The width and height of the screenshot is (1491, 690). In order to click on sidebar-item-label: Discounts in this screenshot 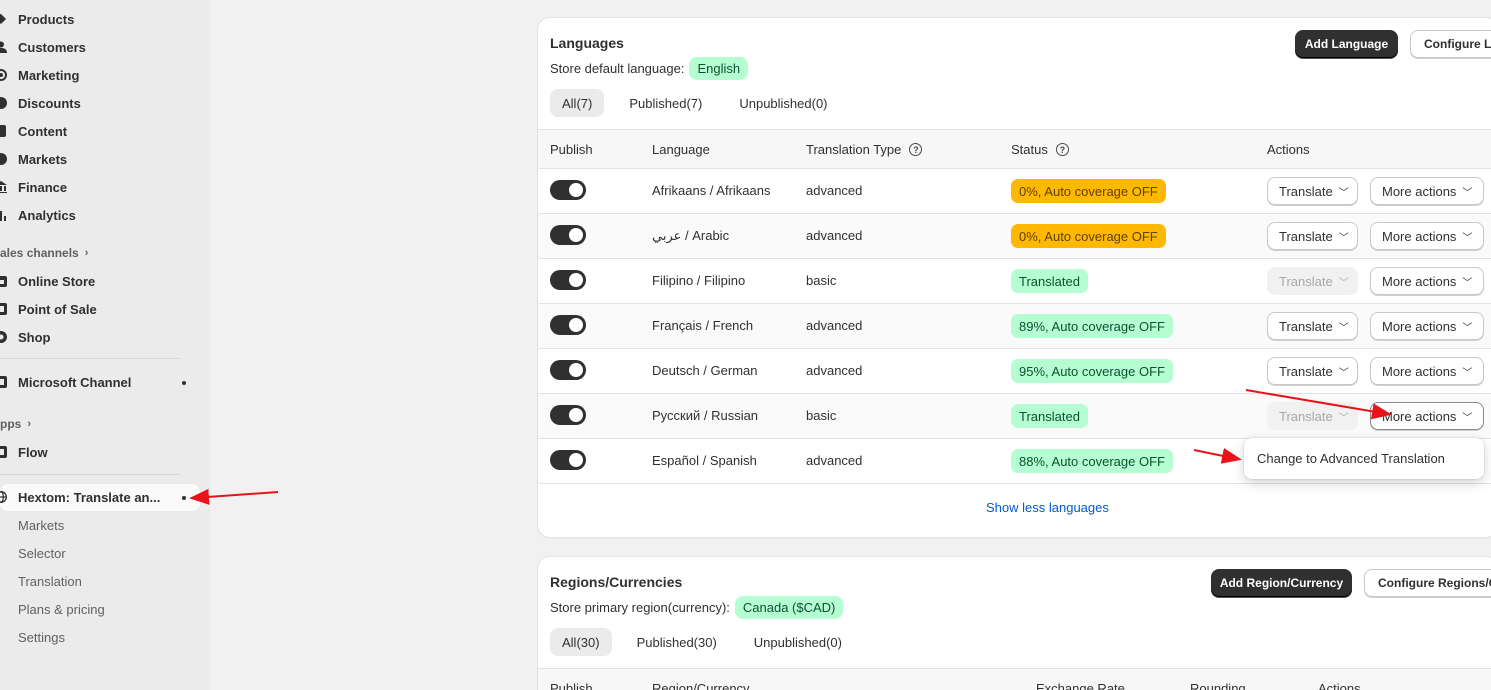, I will do `click(49, 103)`.